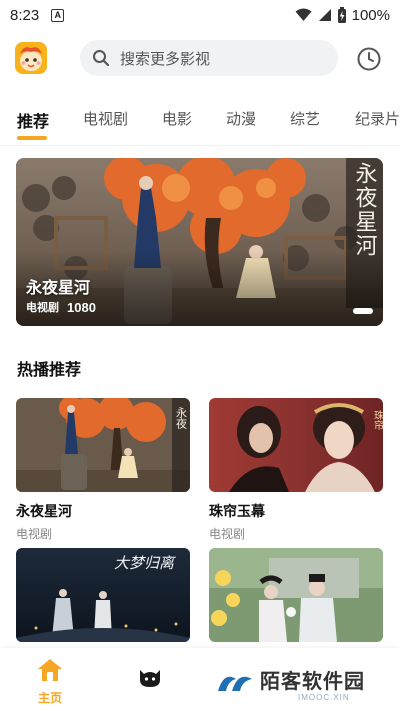 The image size is (400, 711). I want to click on watermark: 陌客软件园 IMOOC.XIN, so click(304, 683).